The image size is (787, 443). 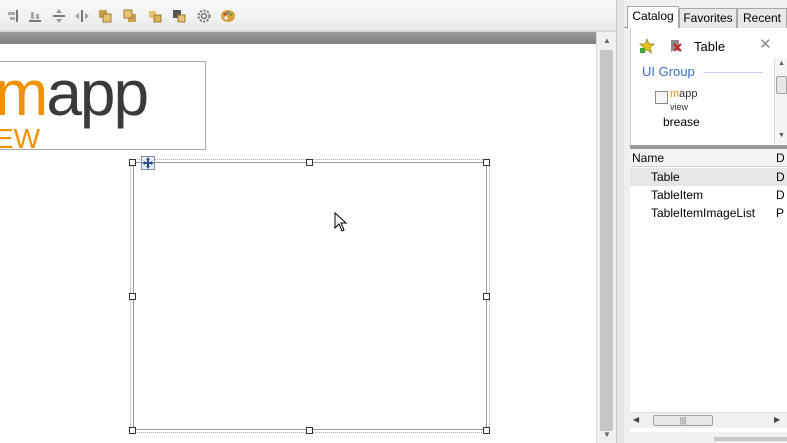 I want to click on bring-forward-icon, so click(x=105, y=16).